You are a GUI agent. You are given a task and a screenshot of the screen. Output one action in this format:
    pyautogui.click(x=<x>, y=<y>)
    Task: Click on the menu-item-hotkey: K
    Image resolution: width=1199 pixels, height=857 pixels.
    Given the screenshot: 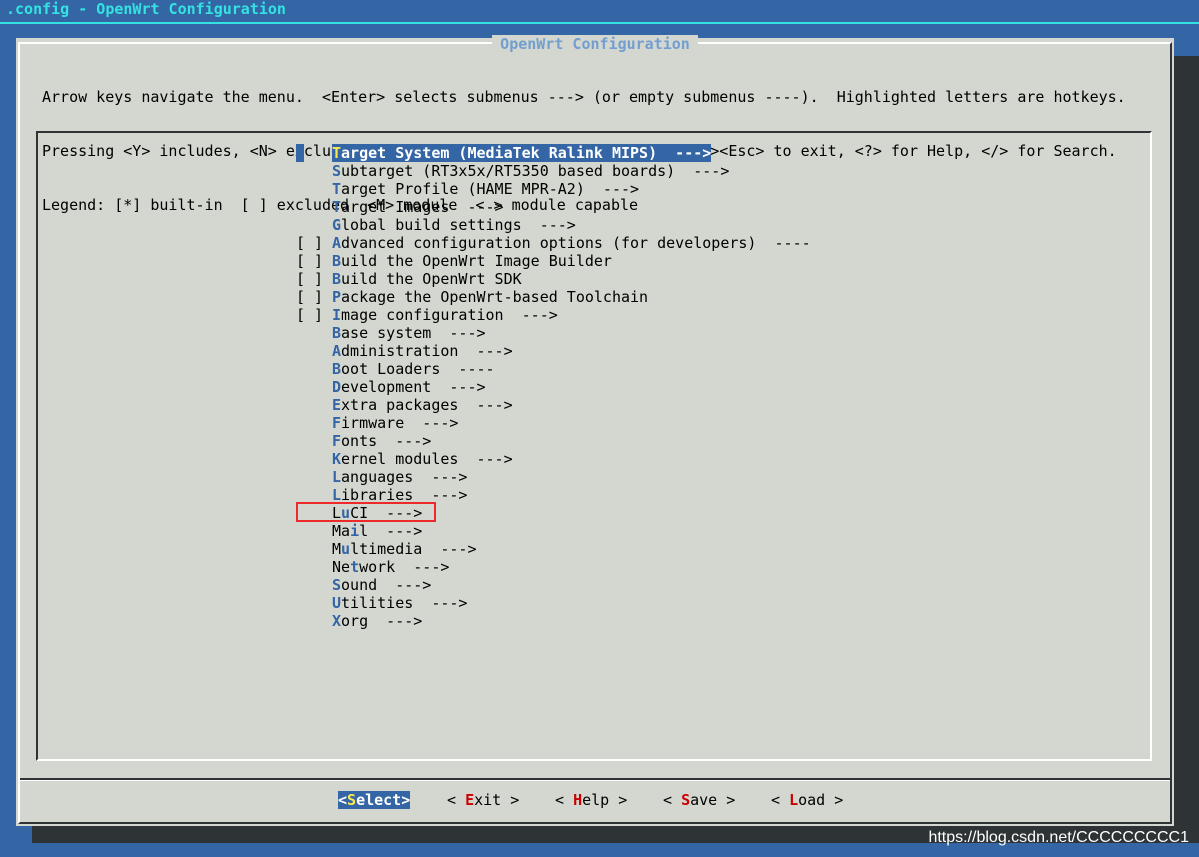 What is the action you would take?
    pyautogui.click(x=337, y=459)
    